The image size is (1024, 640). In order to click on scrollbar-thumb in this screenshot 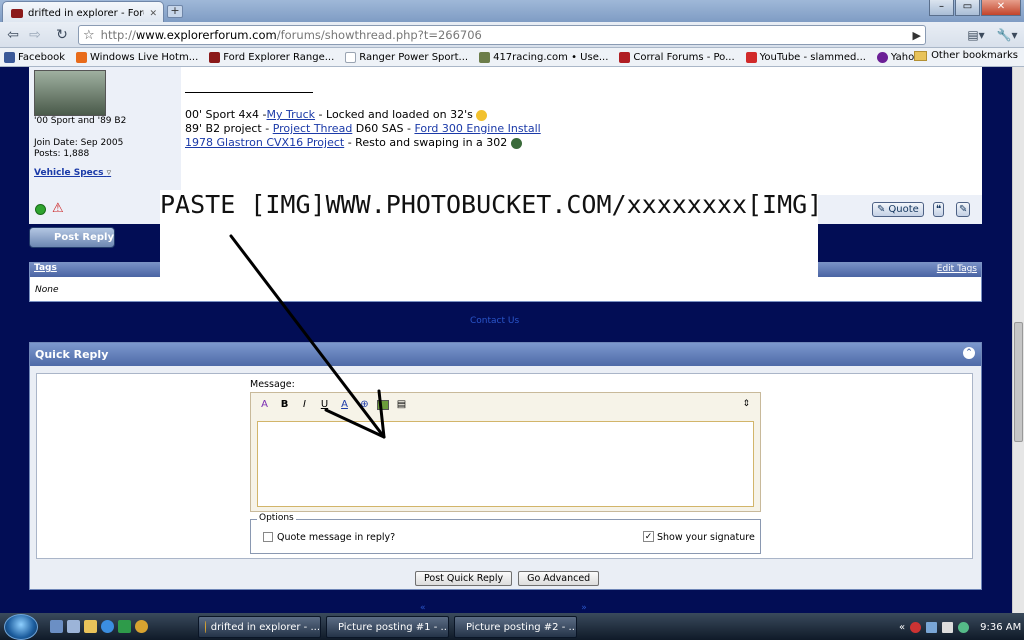, I will do `click(1018, 382)`.